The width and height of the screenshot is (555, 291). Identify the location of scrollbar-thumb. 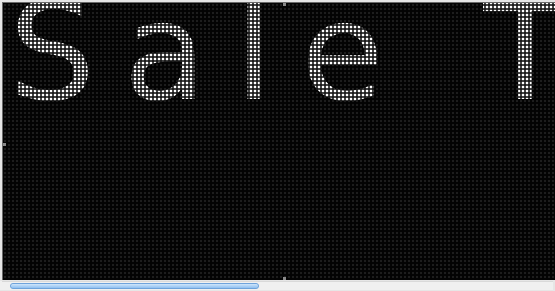
(134, 286).